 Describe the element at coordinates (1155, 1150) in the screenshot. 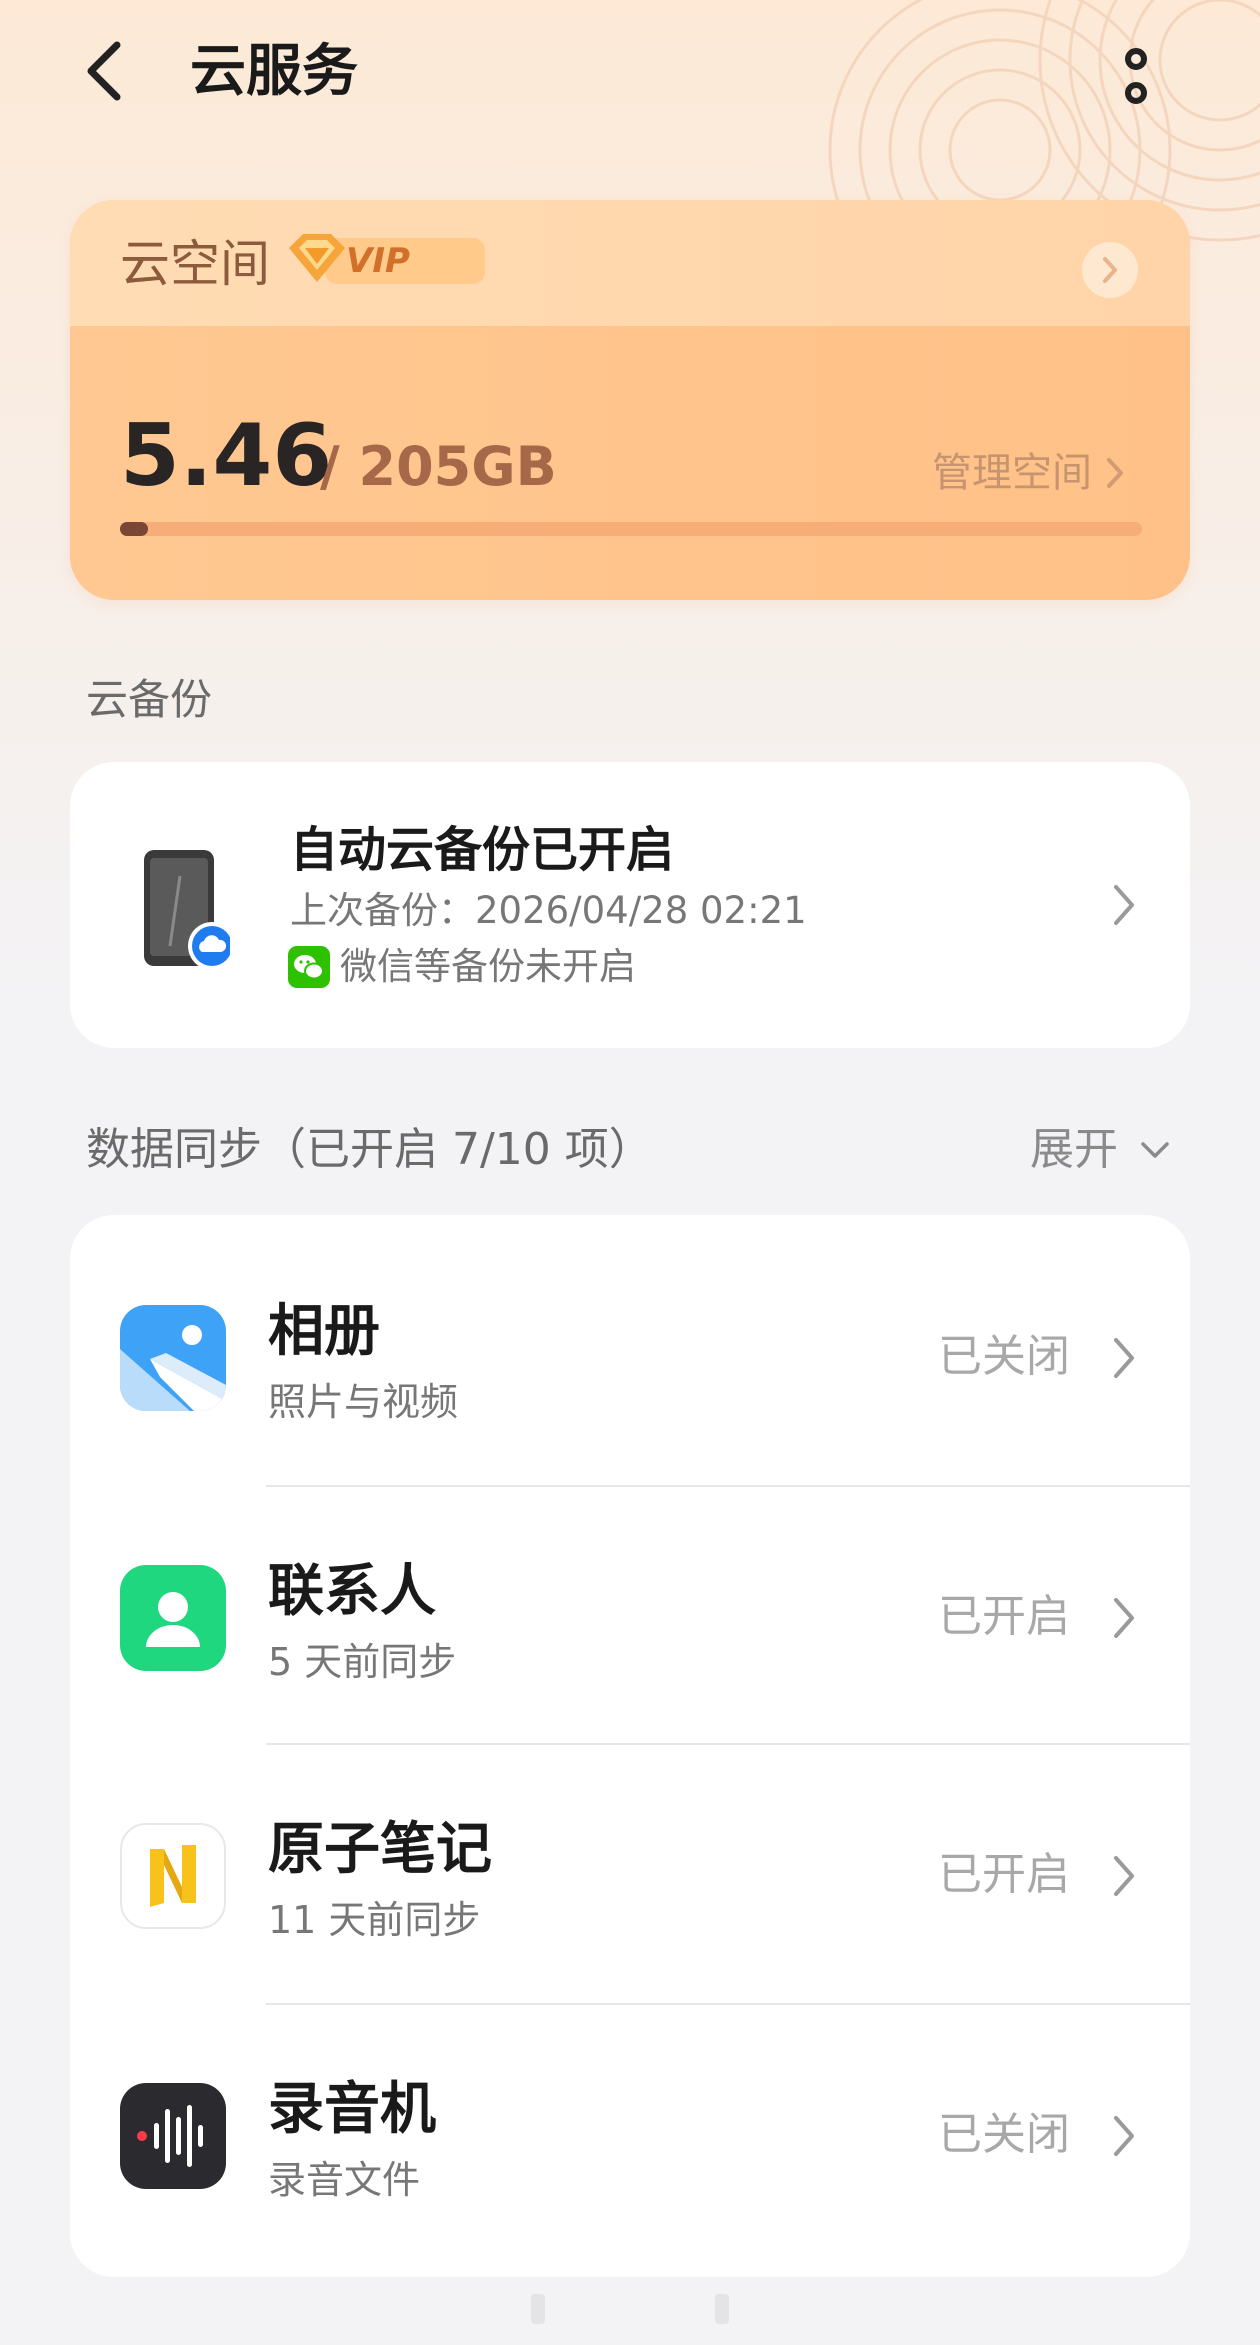

I see `chevron-down-icon` at that location.